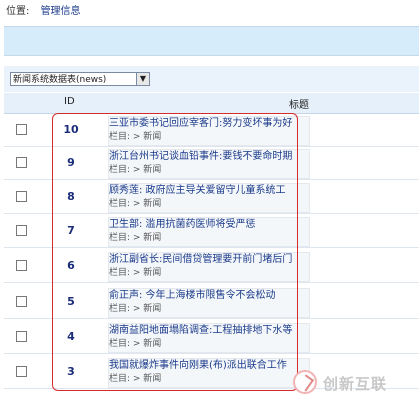 This screenshot has width=419, height=404. What do you see at coordinates (60, 80) in the screenshot?
I see `data-table-select-value: 新闻系统数据表(news)` at bounding box center [60, 80].